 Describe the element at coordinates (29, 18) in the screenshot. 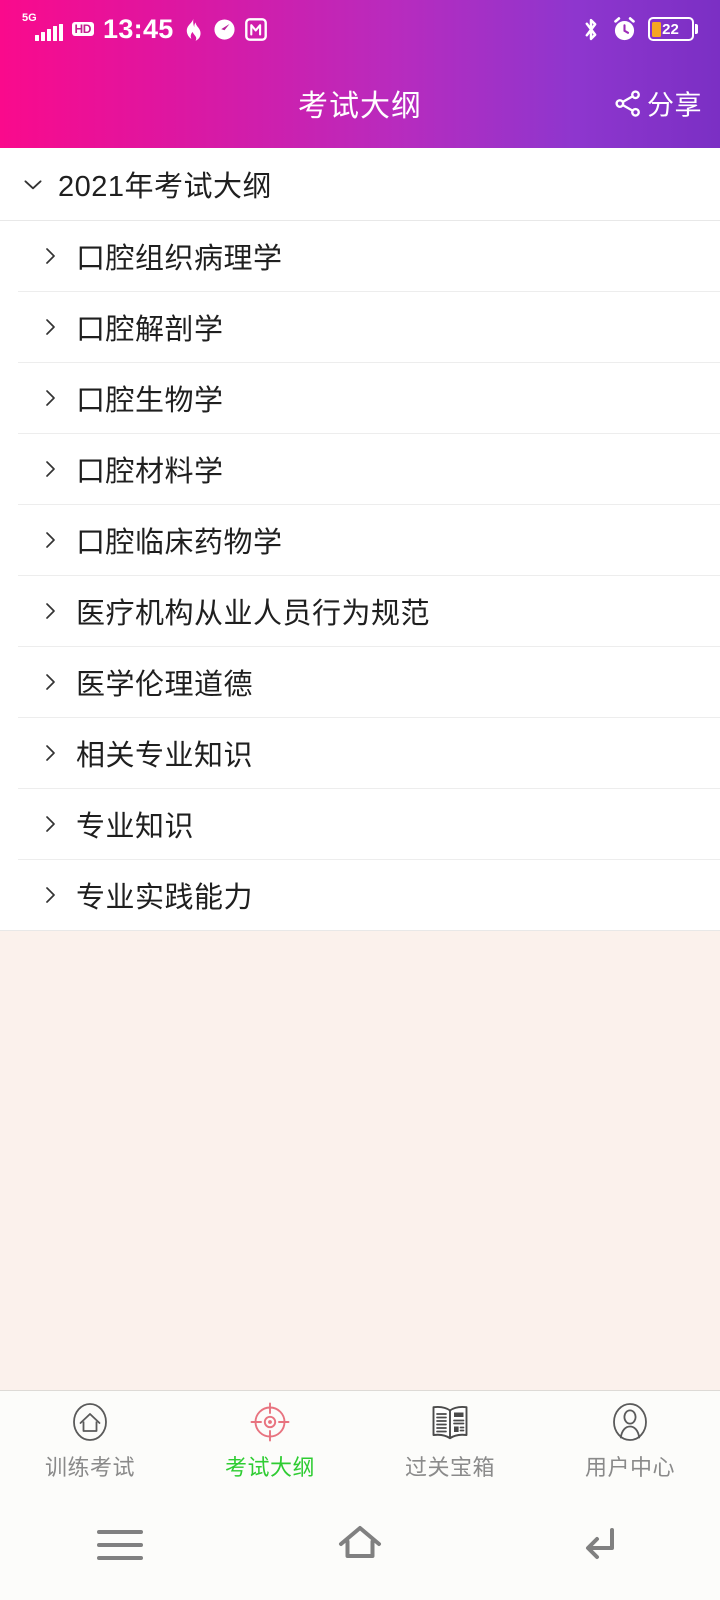

I see `network-type-label: 5G` at that location.